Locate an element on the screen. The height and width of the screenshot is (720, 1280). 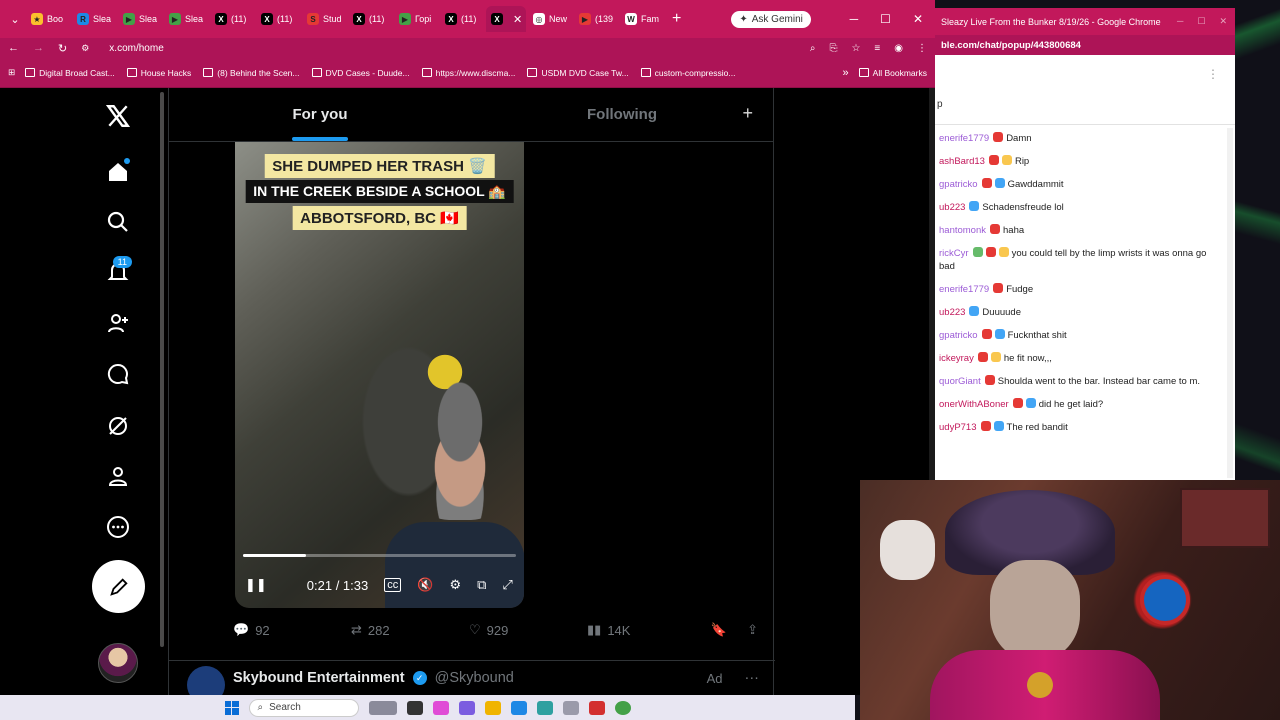
add-tab-button: + is located at coordinates (747, 113).